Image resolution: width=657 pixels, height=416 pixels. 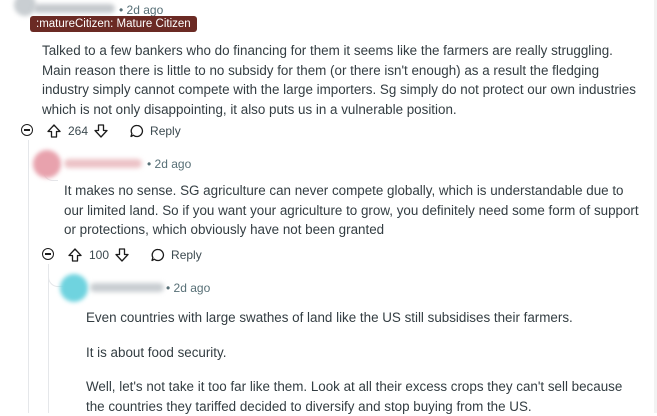 What do you see at coordinates (134, 255) in the screenshot?
I see `comment-actions: 100 Reply` at bounding box center [134, 255].